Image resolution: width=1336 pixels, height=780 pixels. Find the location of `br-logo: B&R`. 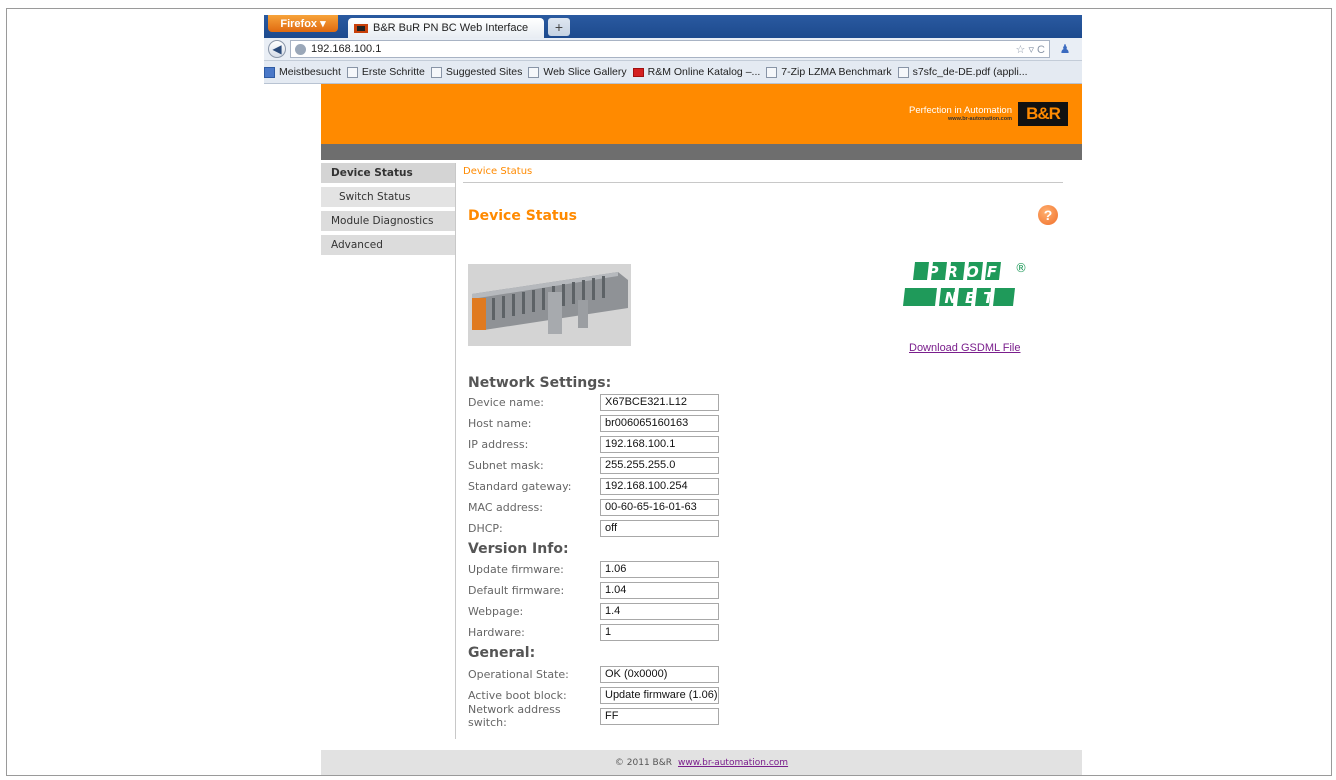

br-logo: B&R is located at coordinates (1043, 114).